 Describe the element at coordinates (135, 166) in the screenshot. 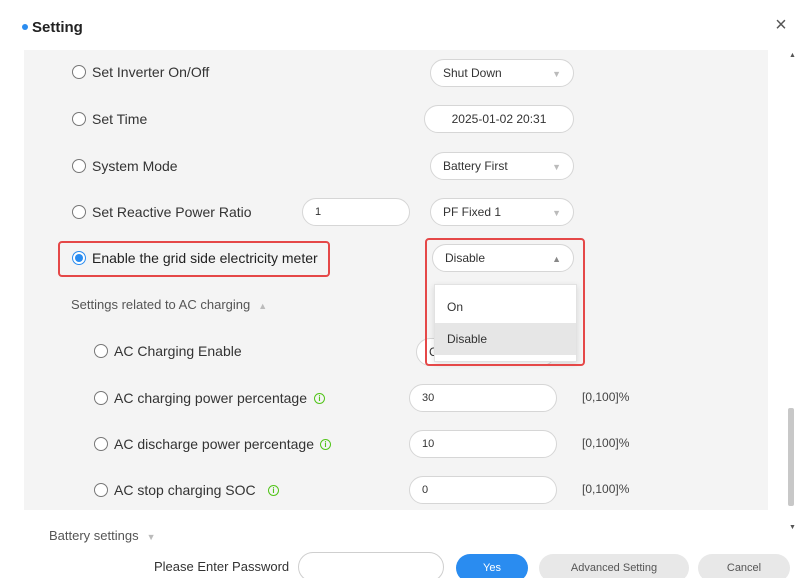

I see `setting-label: System Mode` at that location.